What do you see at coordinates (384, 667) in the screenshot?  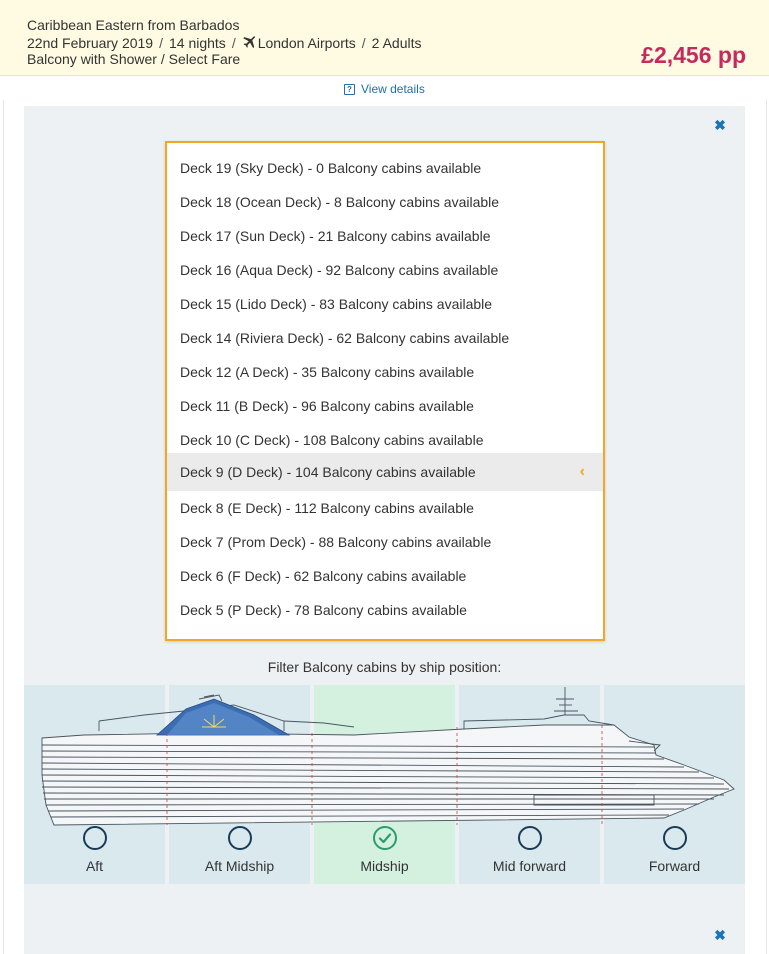 I see `ship-position-filter-label: Filter Balcony cabins by ship position:` at bounding box center [384, 667].